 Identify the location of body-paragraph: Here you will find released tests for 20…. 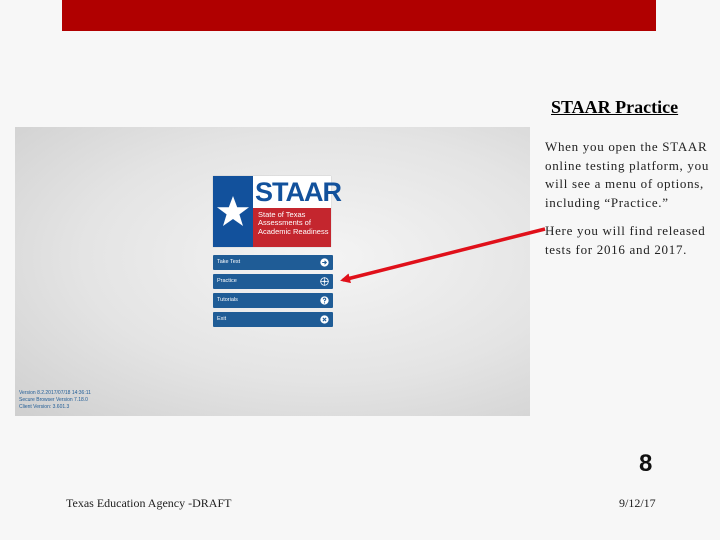
(625, 240).